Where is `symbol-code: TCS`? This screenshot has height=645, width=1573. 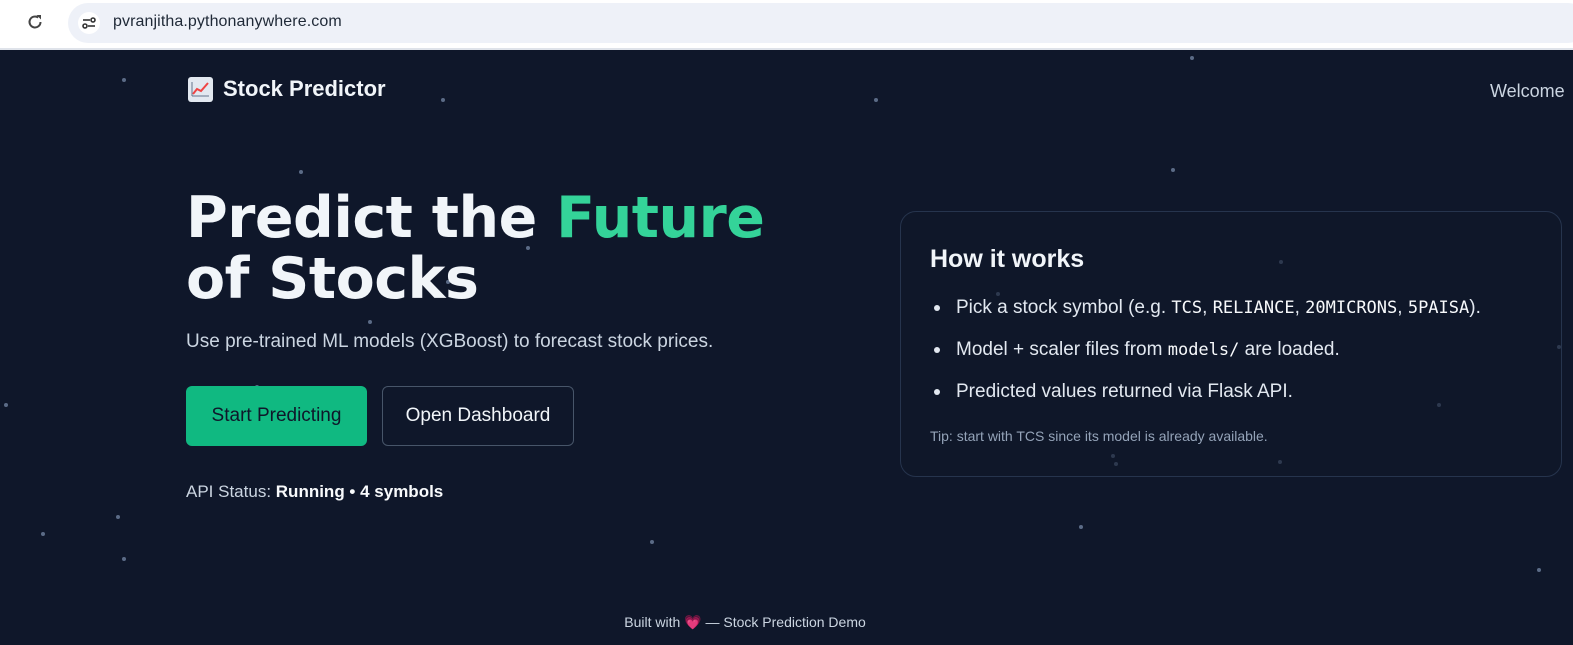
symbol-code: TCS is located at coordinates (1187, 308).